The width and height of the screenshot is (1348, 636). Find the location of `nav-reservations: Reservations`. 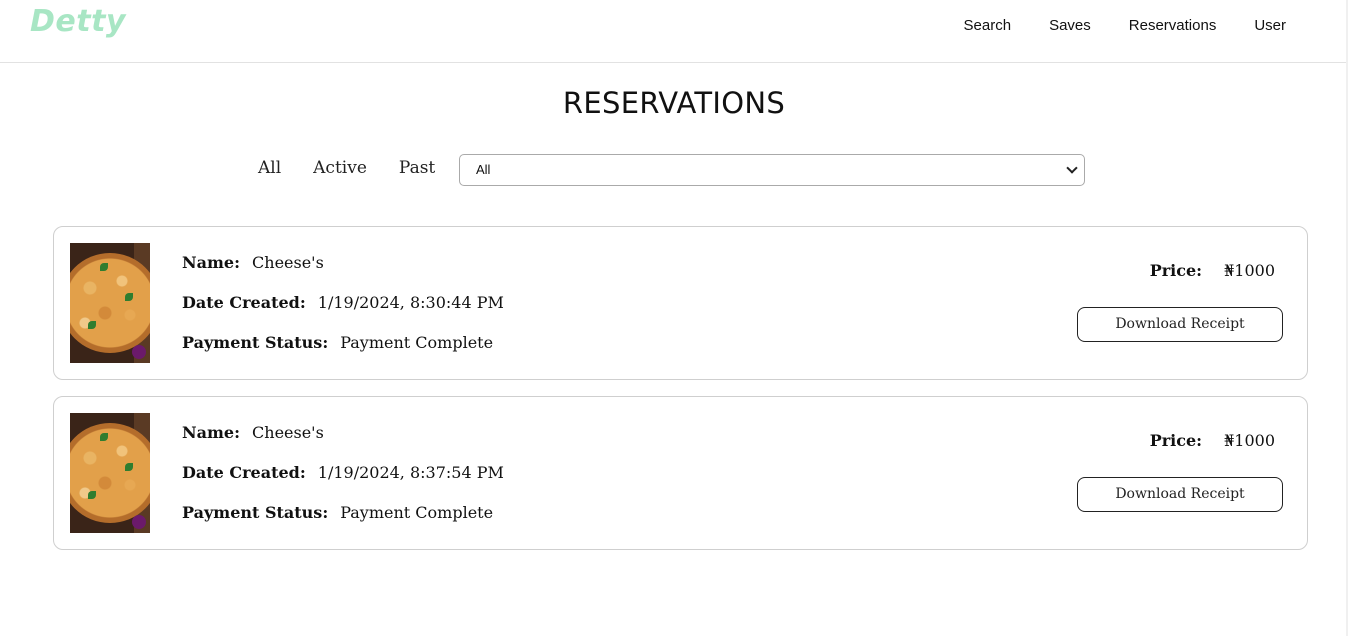

nav-reservations: Reservations is located at coordinates (1173, 25).